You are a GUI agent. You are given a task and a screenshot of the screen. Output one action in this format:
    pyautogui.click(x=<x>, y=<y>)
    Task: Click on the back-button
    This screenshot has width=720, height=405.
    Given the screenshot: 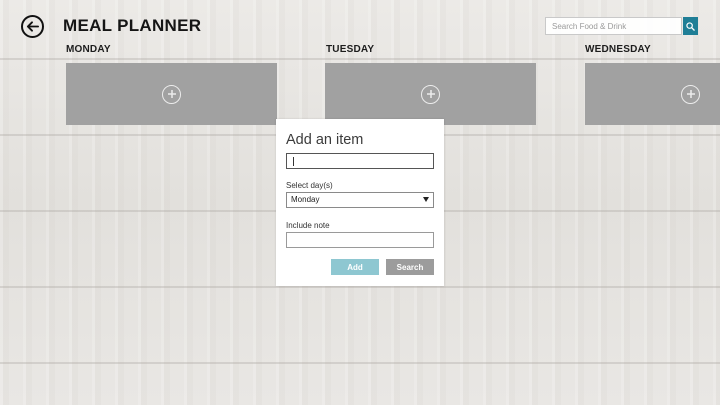 What is the action you would take?
    pyautogui.click(x=32, y=26)
    